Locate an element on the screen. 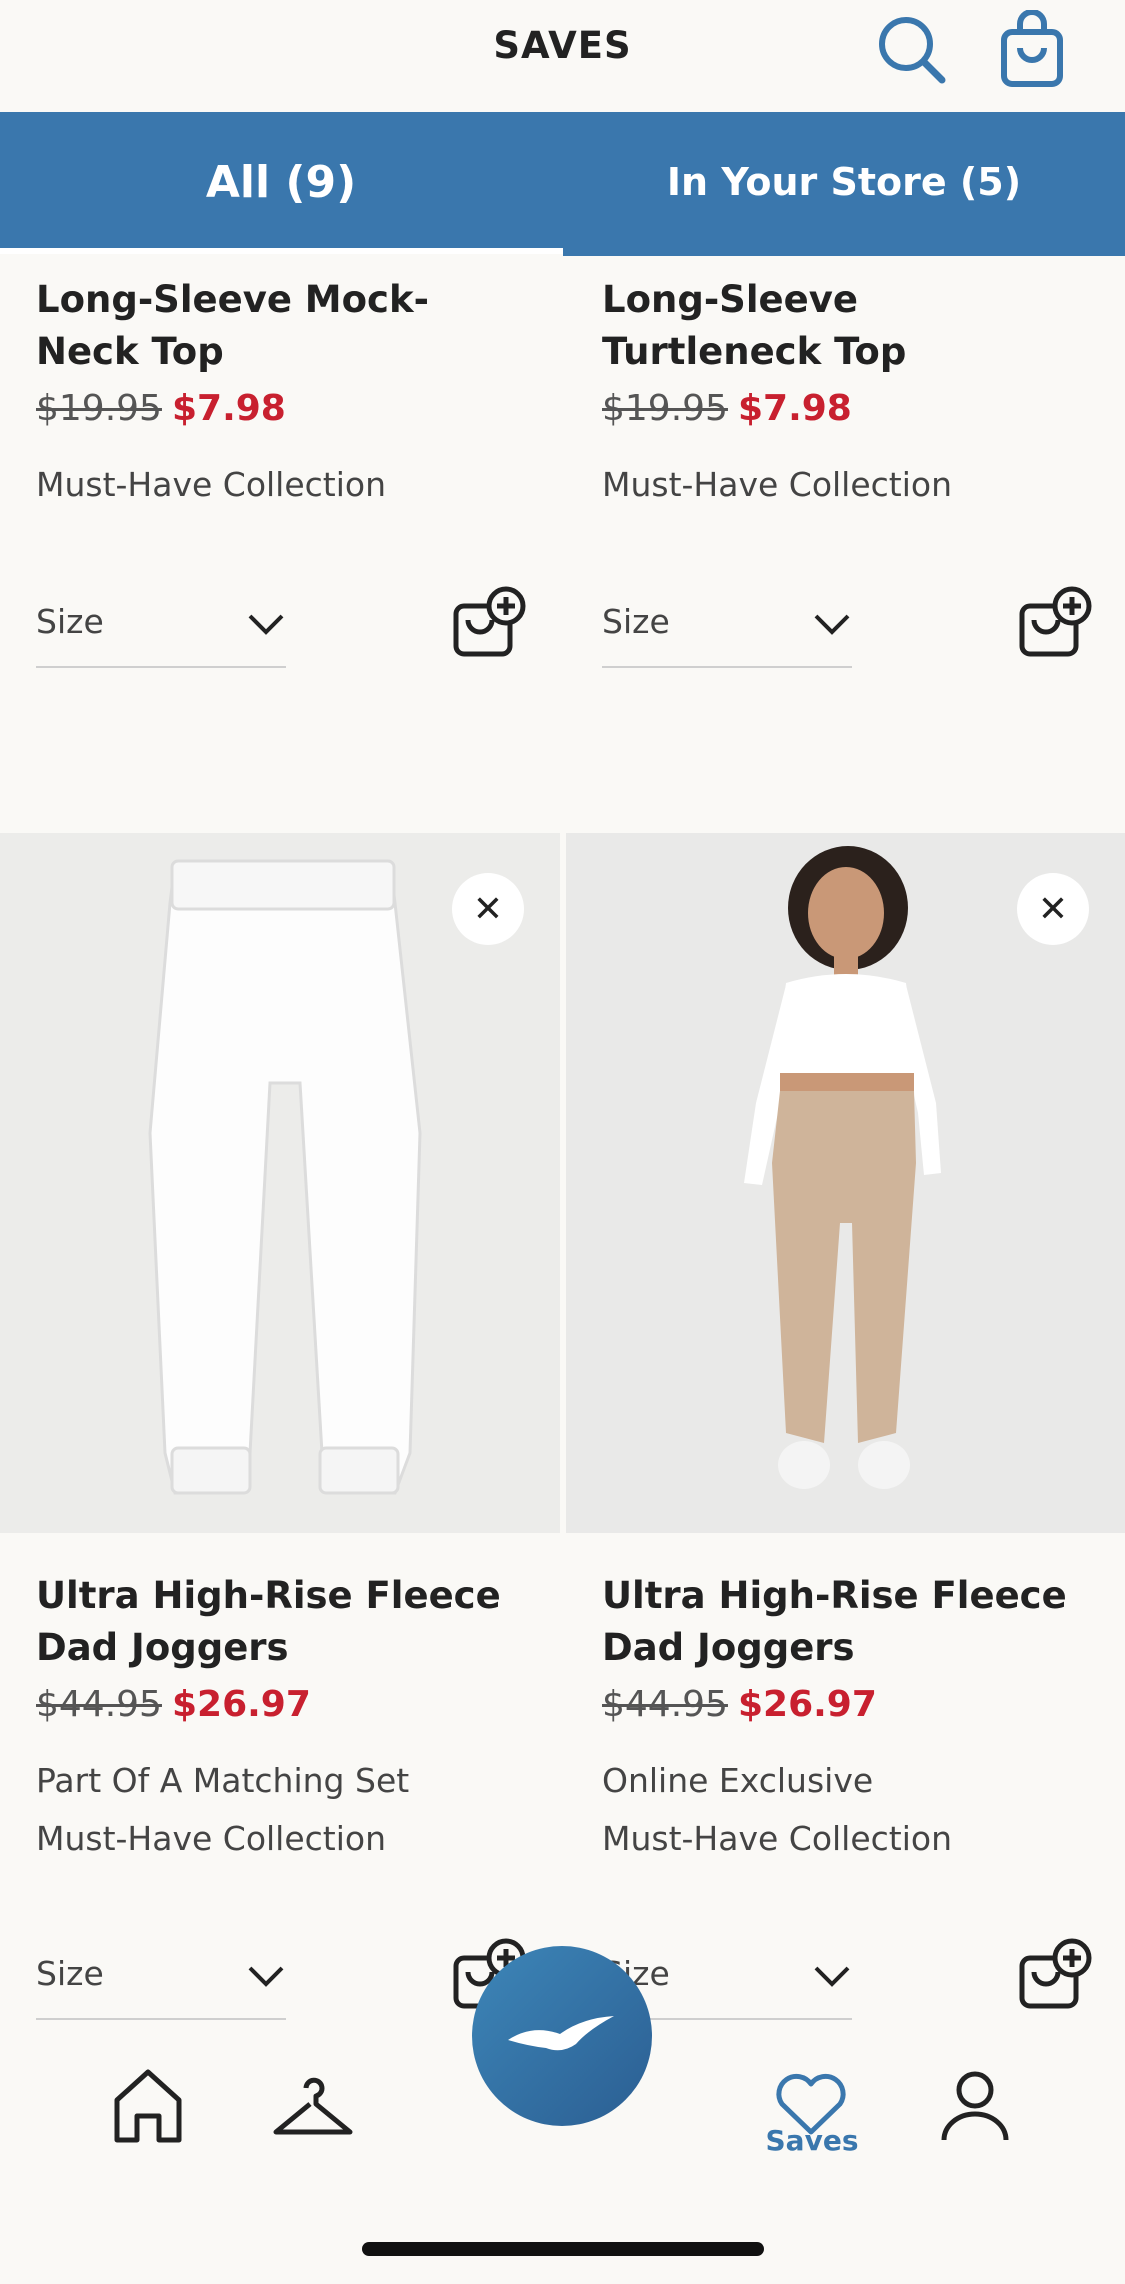  home-icon is located at coordinates (148, 2105).